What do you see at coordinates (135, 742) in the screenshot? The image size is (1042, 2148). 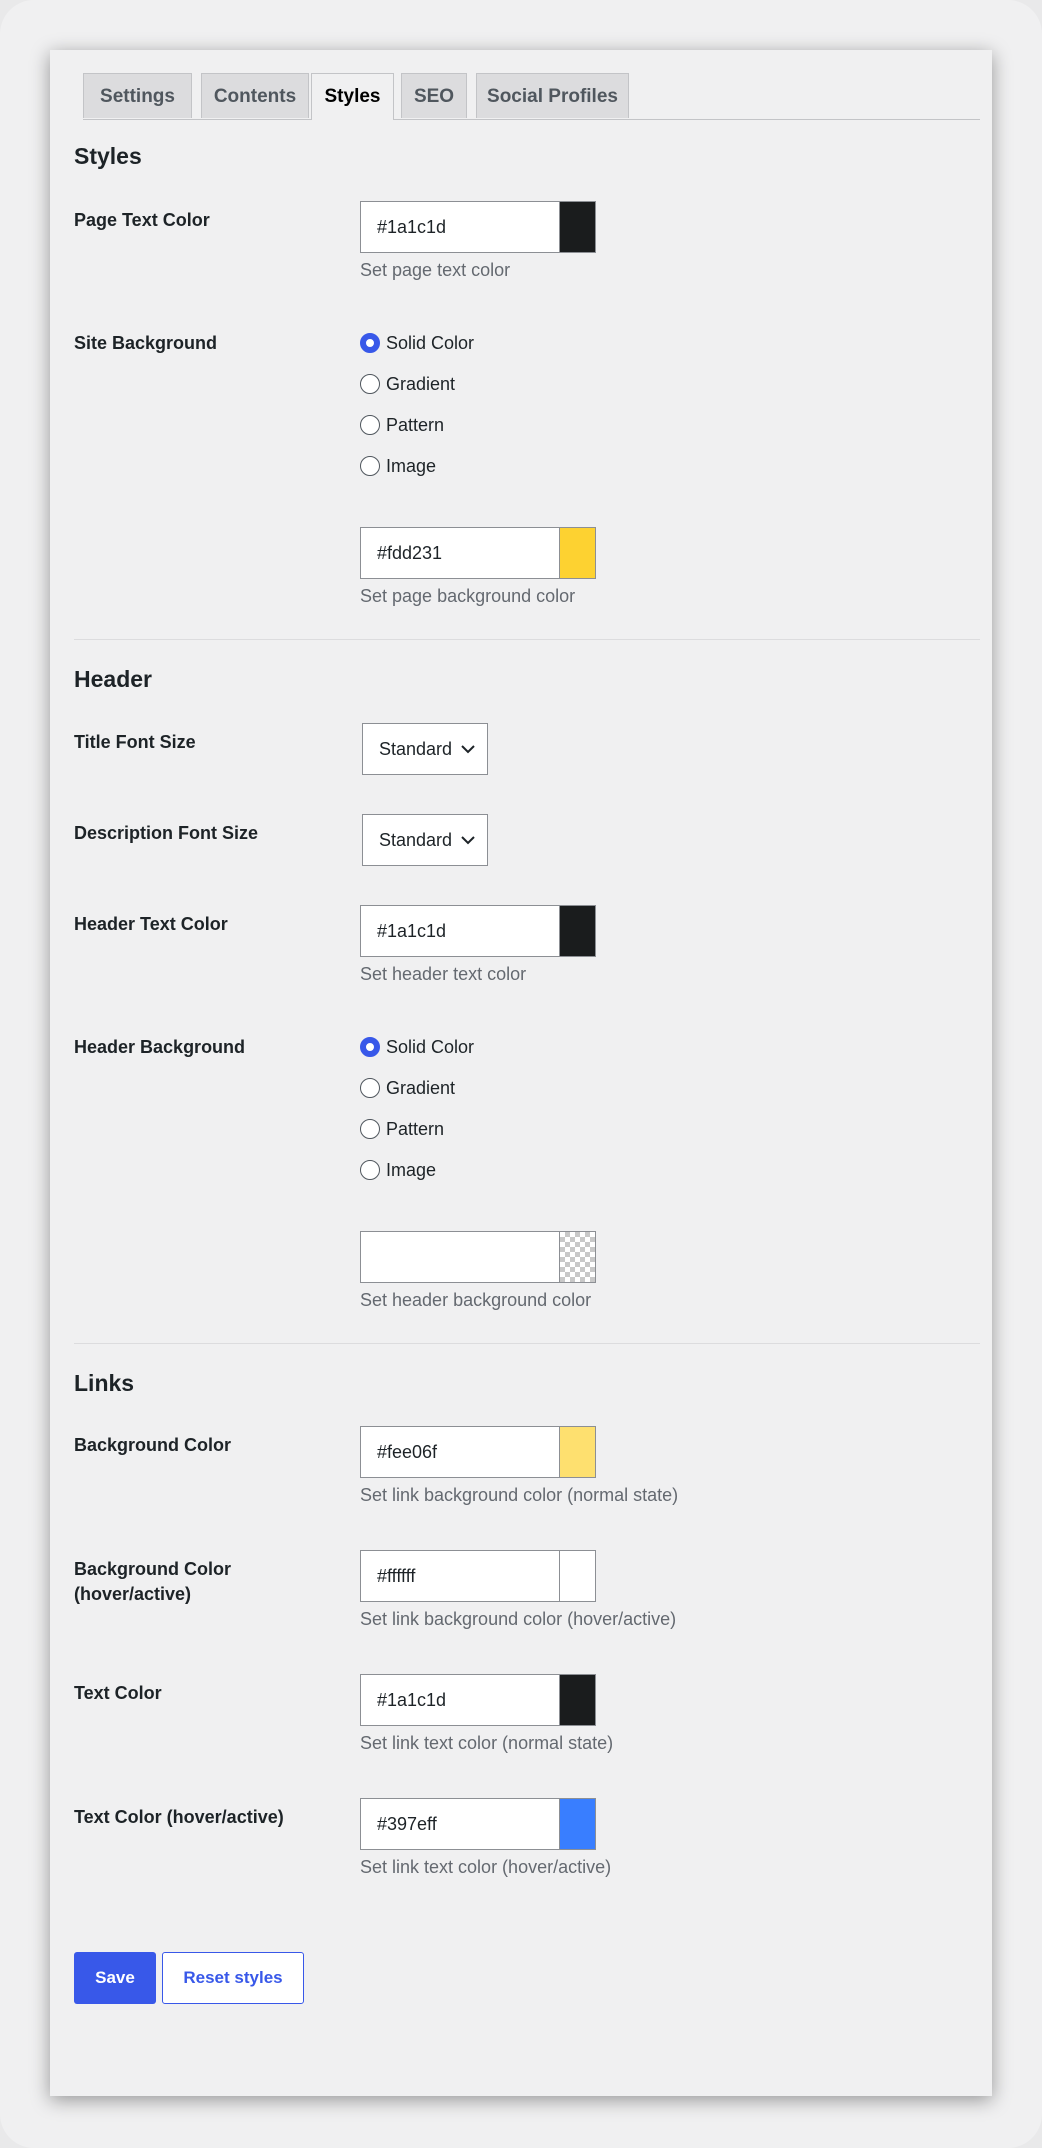 I see `title-font-size-label: Title Font Size` at bounding box center [135, 742].